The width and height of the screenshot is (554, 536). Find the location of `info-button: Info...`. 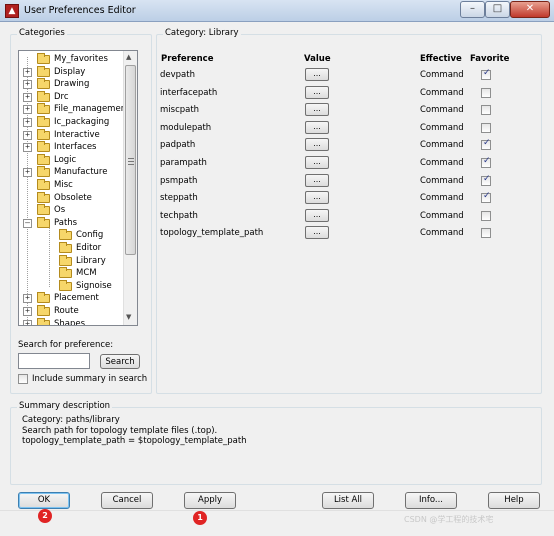

info-button: Info... is located at coordinates (431, 500).